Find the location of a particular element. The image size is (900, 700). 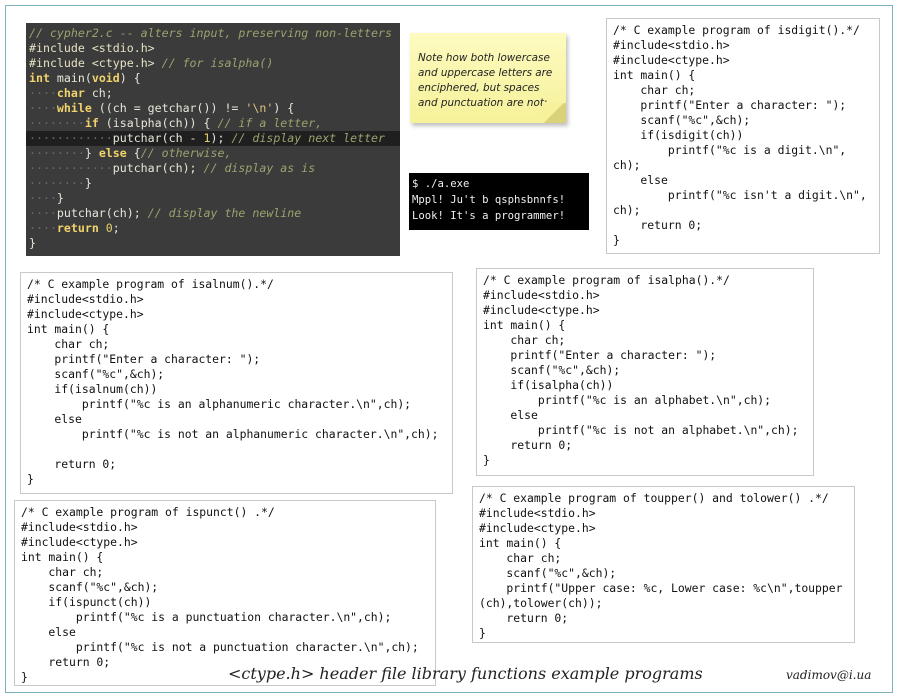

code-token: (isalpha(ch)) { is located at coordinates (158, 123).